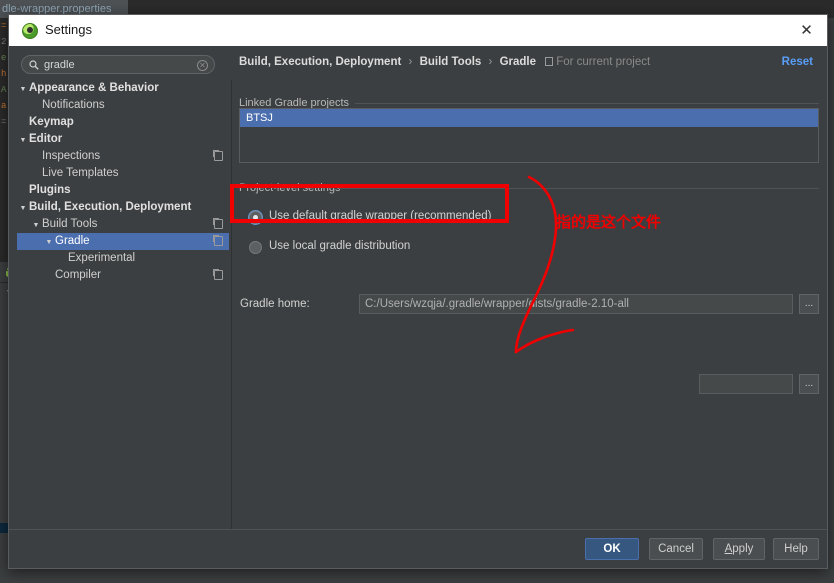 The width and height of the screenshot is (834, 583). Describe the element at coordinates (275, 304) in the screenshot. I see `gradle-home-label: Gradle home:` at that location.